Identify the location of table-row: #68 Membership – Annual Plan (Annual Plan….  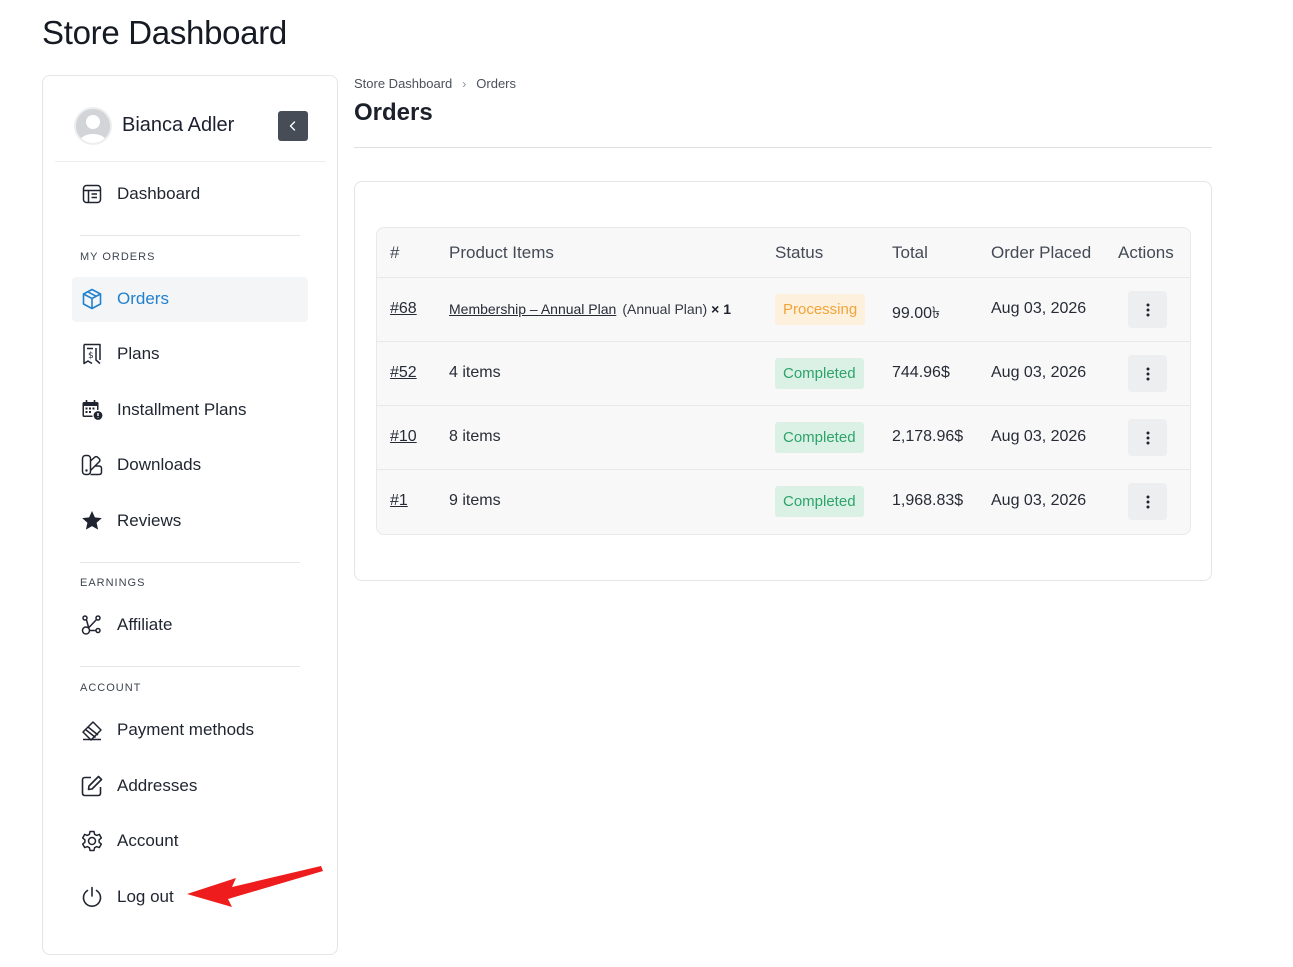
(783, 310).